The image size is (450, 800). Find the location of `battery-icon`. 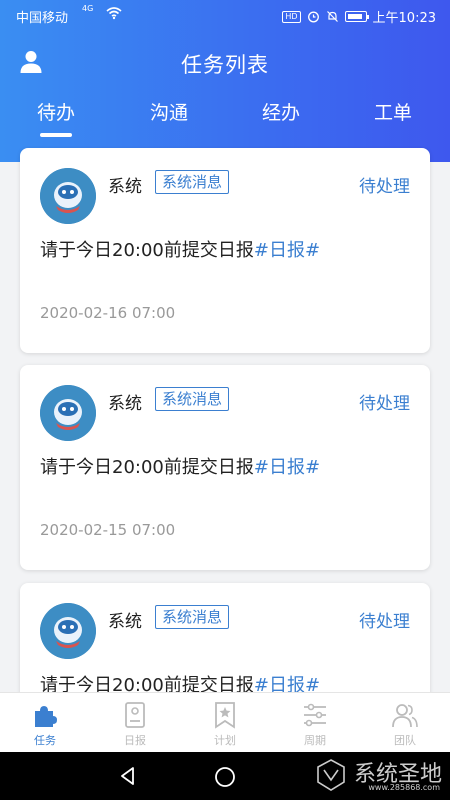

battery-icon is located at coordinates (356, 16).